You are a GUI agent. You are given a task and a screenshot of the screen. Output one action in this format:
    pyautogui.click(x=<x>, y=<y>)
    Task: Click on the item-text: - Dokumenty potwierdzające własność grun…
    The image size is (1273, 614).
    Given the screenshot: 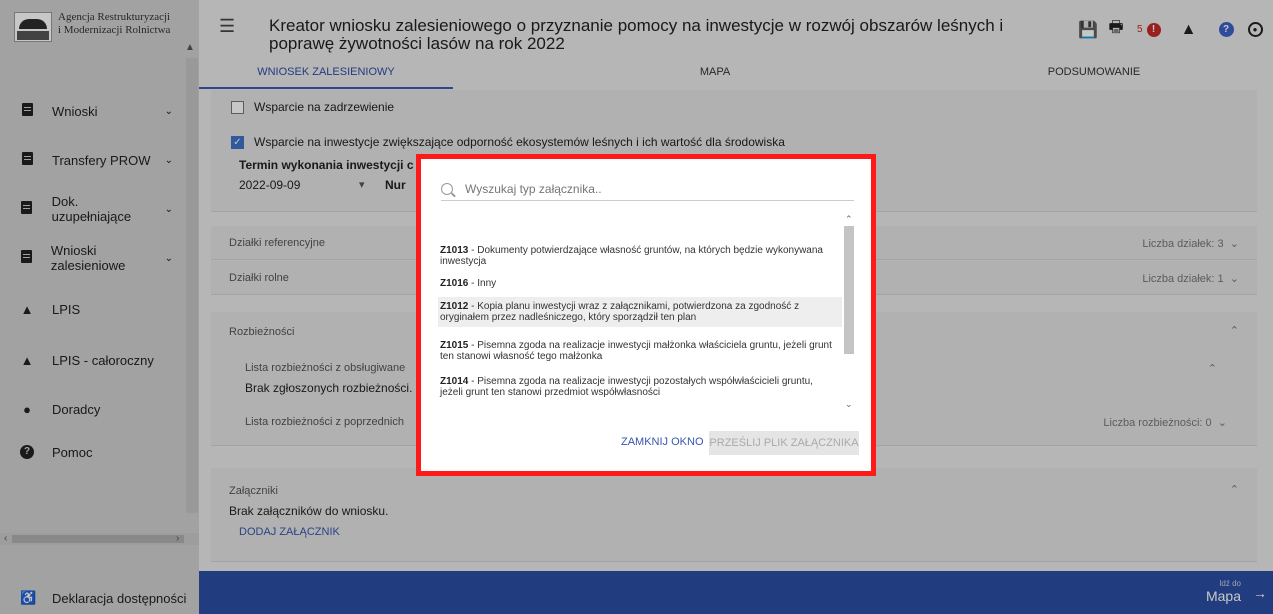 What is the action you would take?
    pyautogui.click(x=631, y=256)
    